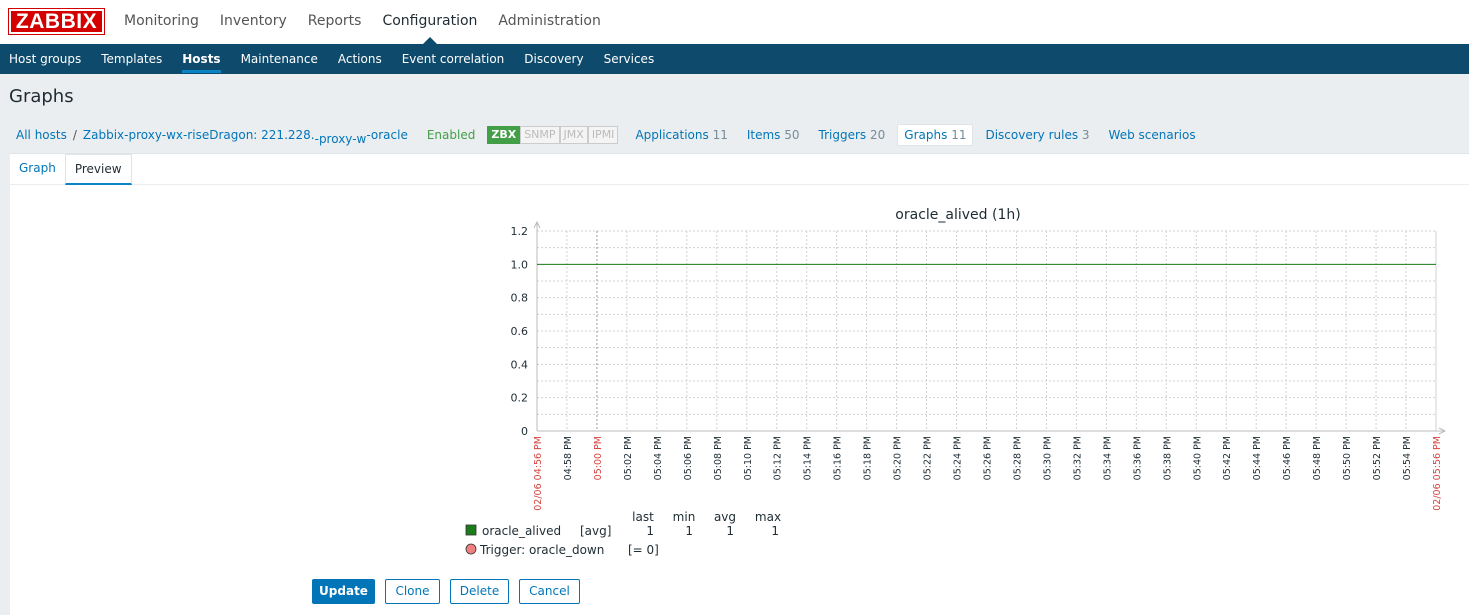 The width and height of the screenshot is (1469, 615). Describe the element at coordinates (520, 264) in the screenshot. I see `y-tick-label: 1.0` at that location.